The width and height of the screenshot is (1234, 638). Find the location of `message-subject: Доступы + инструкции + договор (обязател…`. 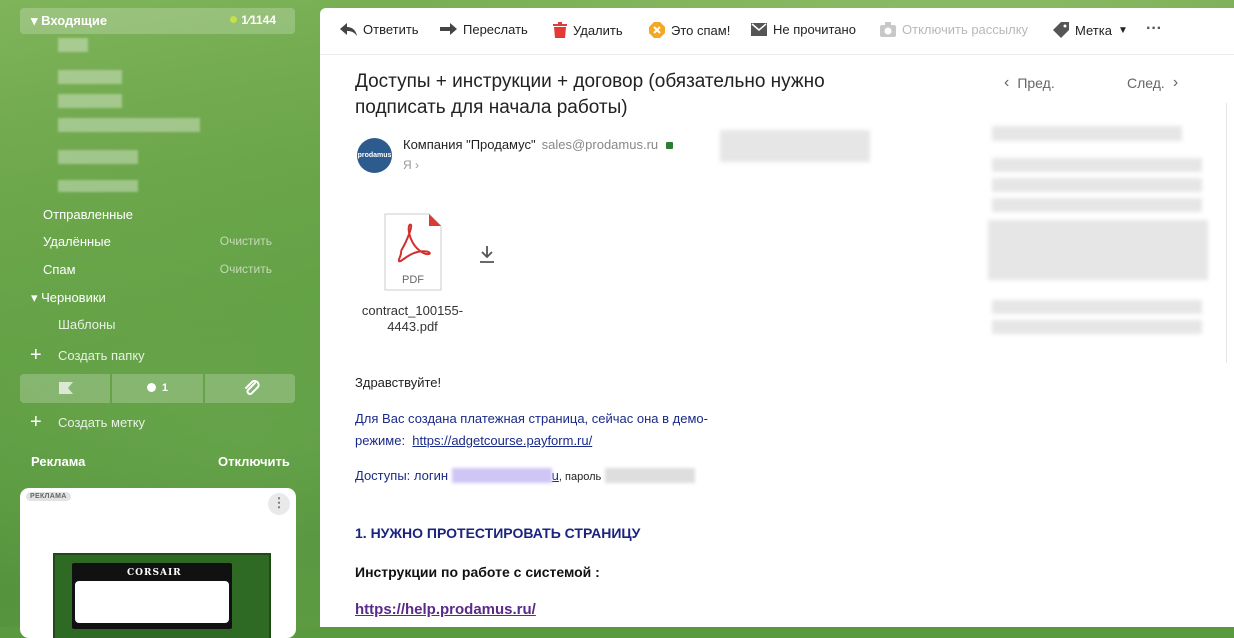

message-subject: Доступы + инструкции + договор (обязател… is located at coordinates (590, 94).